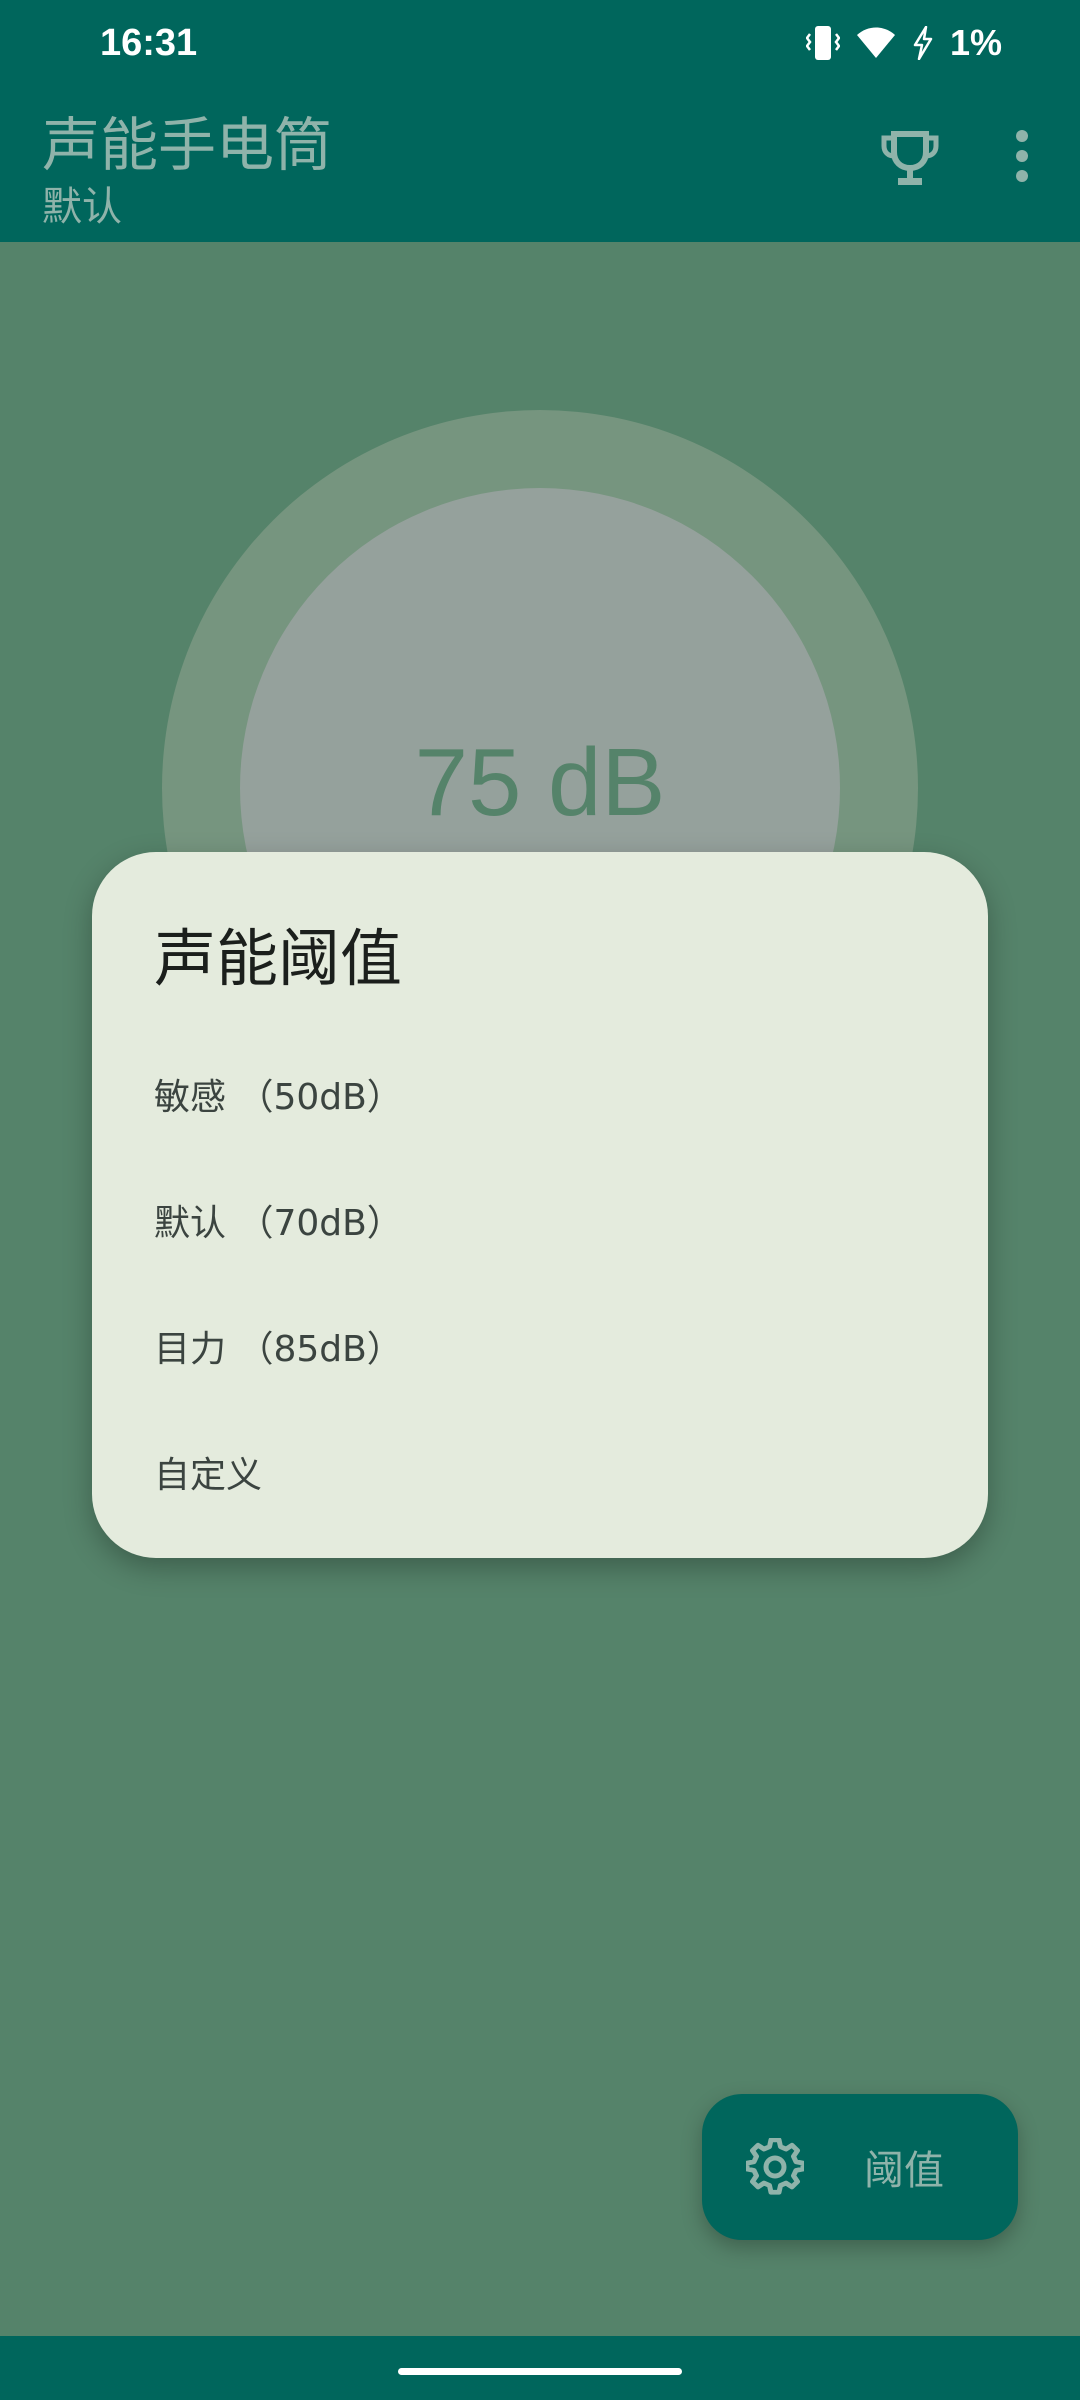 This screenshot has width=1080, height=2400. I want to click on home-gesture-handle, so click(540, 2371).